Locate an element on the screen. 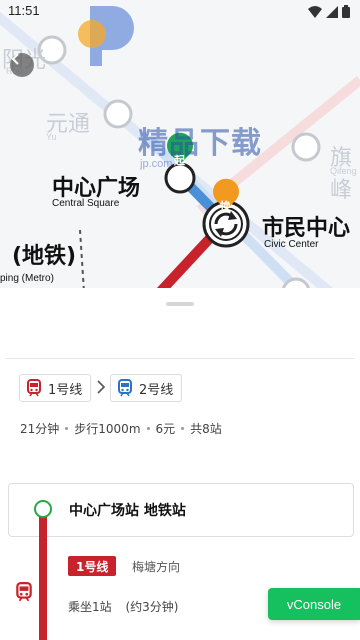 Image resolution: width=360 pixels, height=640 pixels. ride-info: 乘坐1站 (约3分钟) is located at coordinates (123, 606).